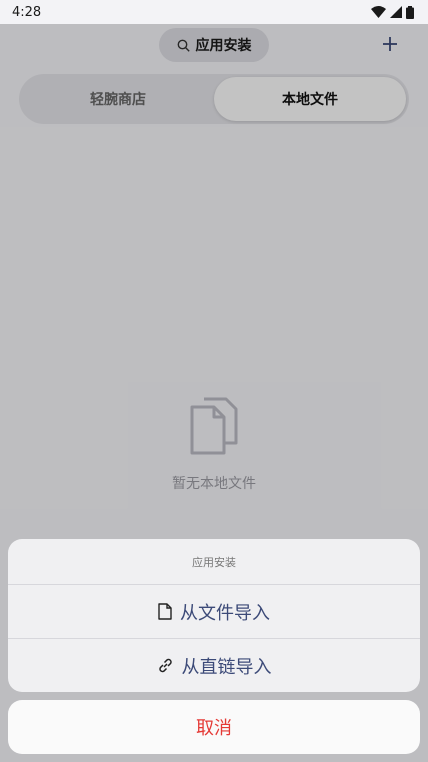  I want to click on cancel-button: 取消, so click(214, 727).